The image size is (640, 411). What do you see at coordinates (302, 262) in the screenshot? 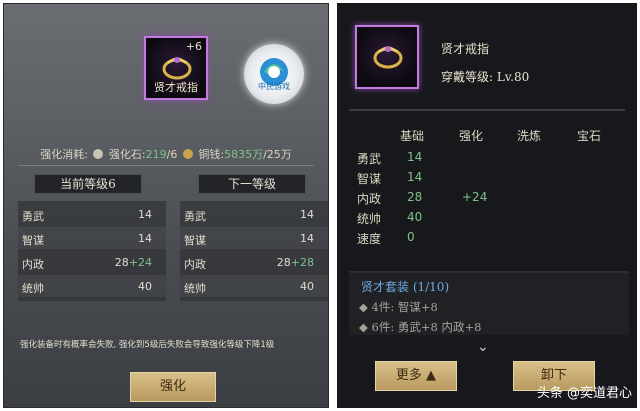
I see `stat-bonus: +28` at bounding box center [302, 262].